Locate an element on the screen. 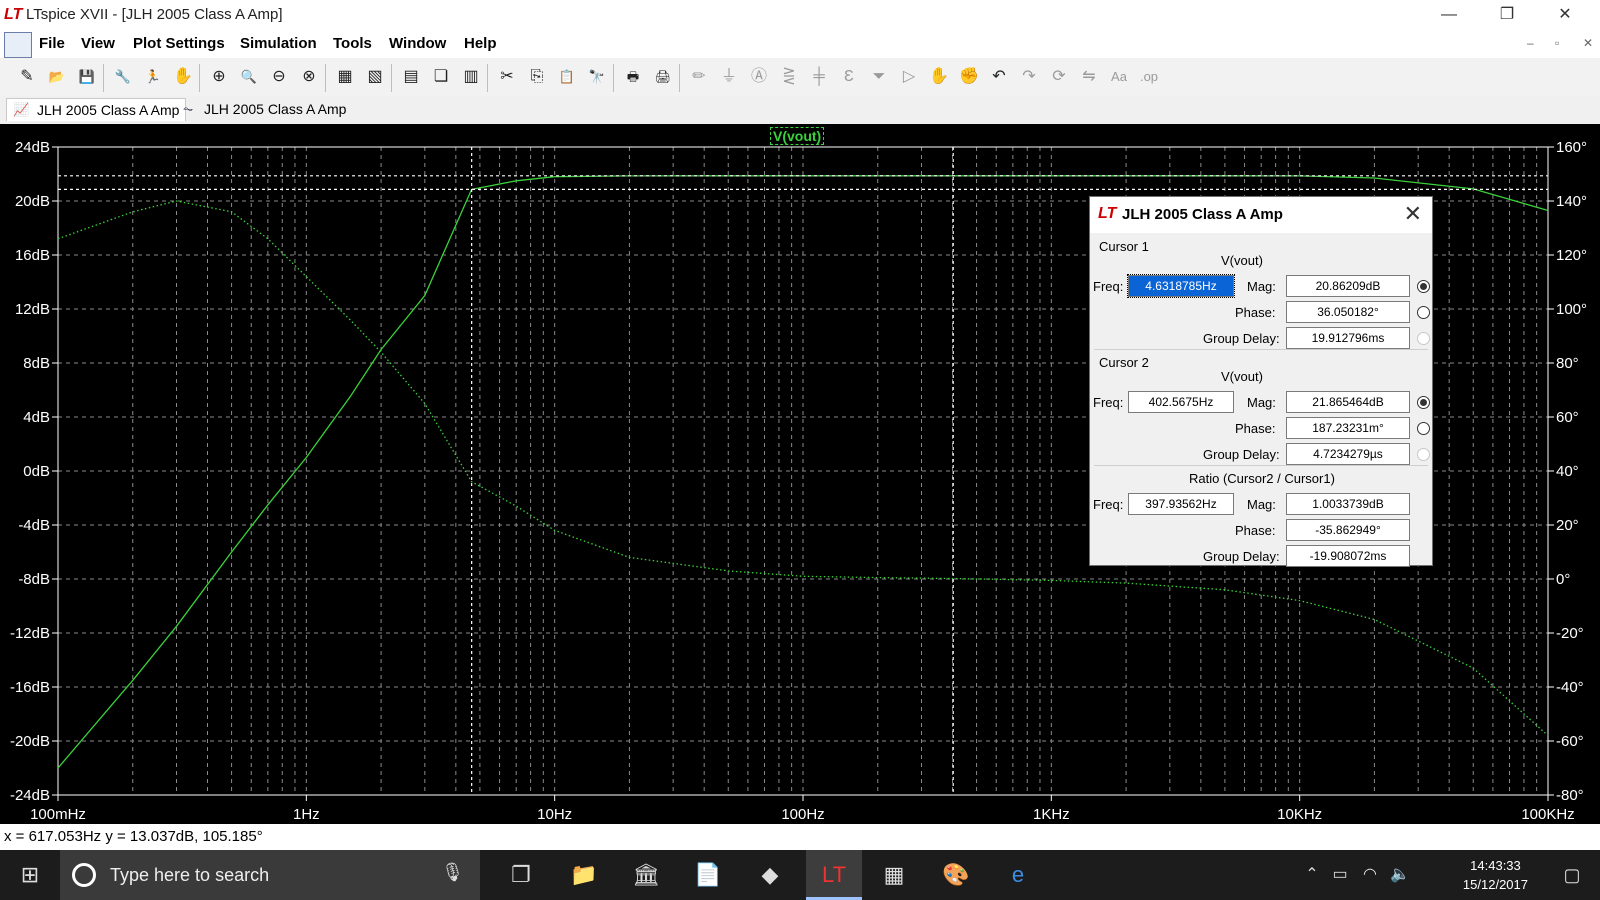 Image resolution: width=1600 pixels, height=900 pixels. run-icon: 🏃 is located at coordinates (153, 77).